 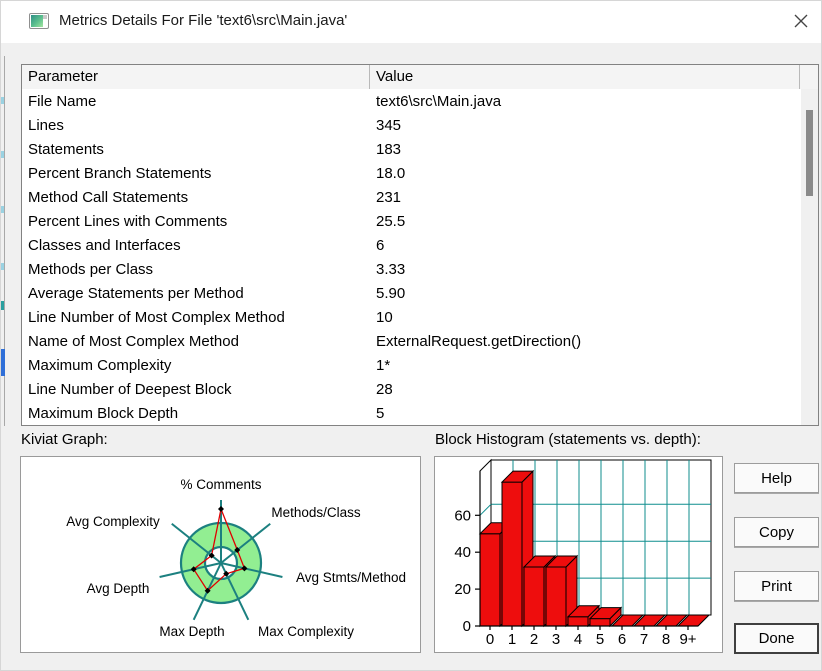 I want to click on x-axis-tick-label: 4, so click(x=578, y=639).